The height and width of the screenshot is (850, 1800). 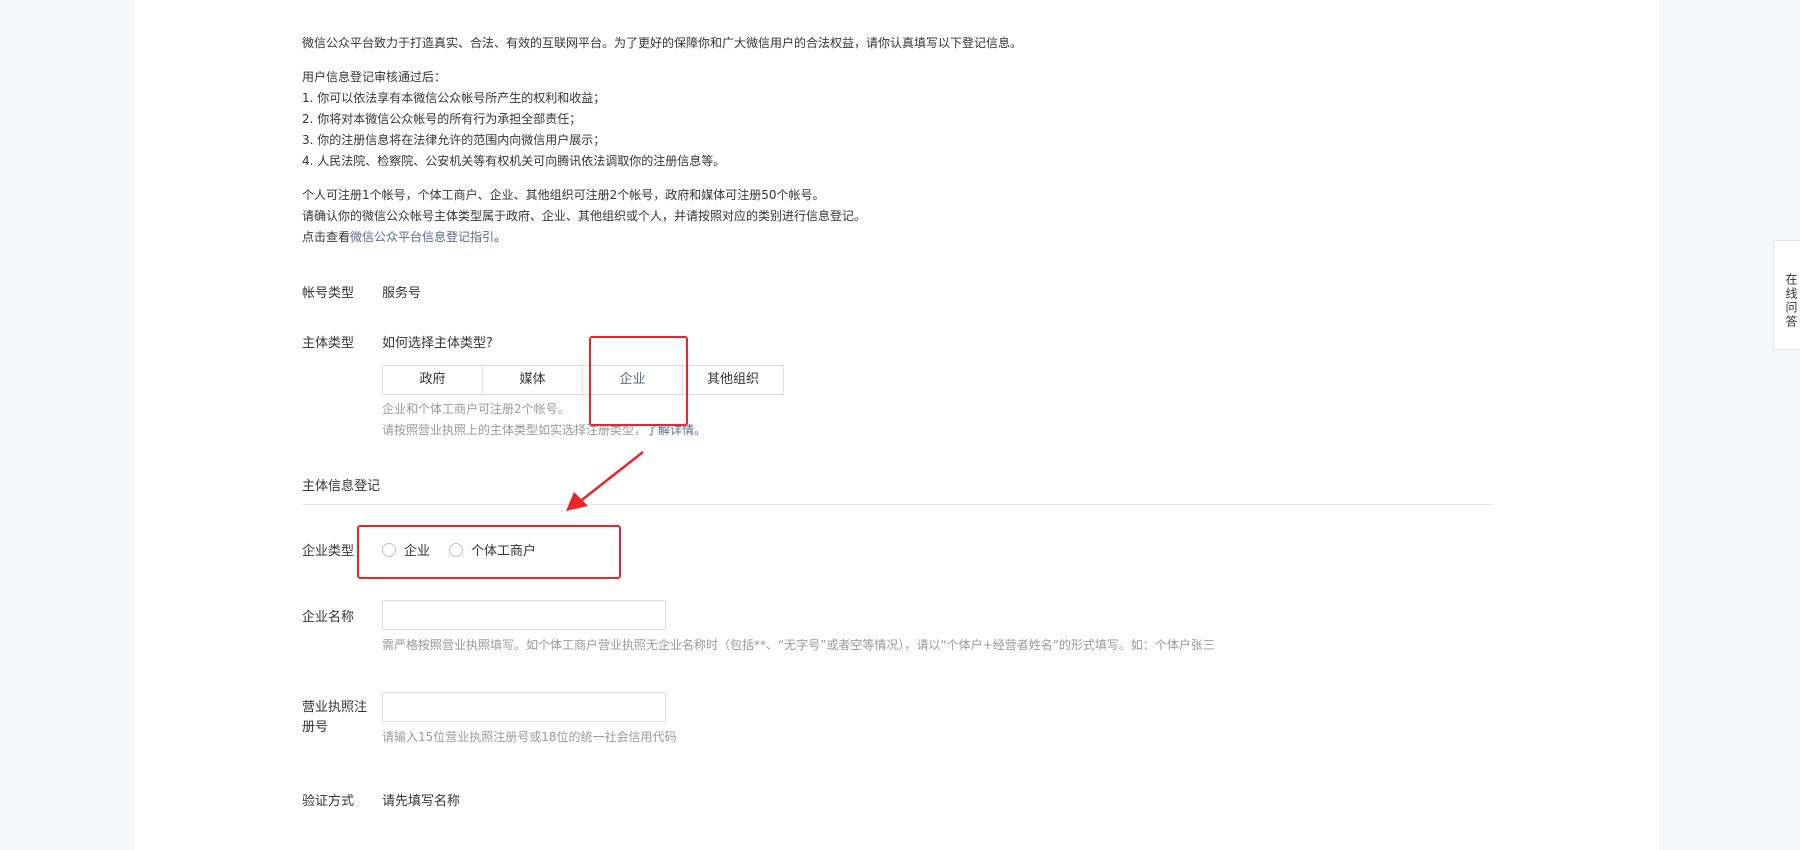 What do you see at coordinates (514, 161) in the screenshot?
I see `audit-item: 4. 人民法院、检察院、公安机关等有权机关可向腾讯依法调取你的注册信息等。` at bounding box center [514, 161].